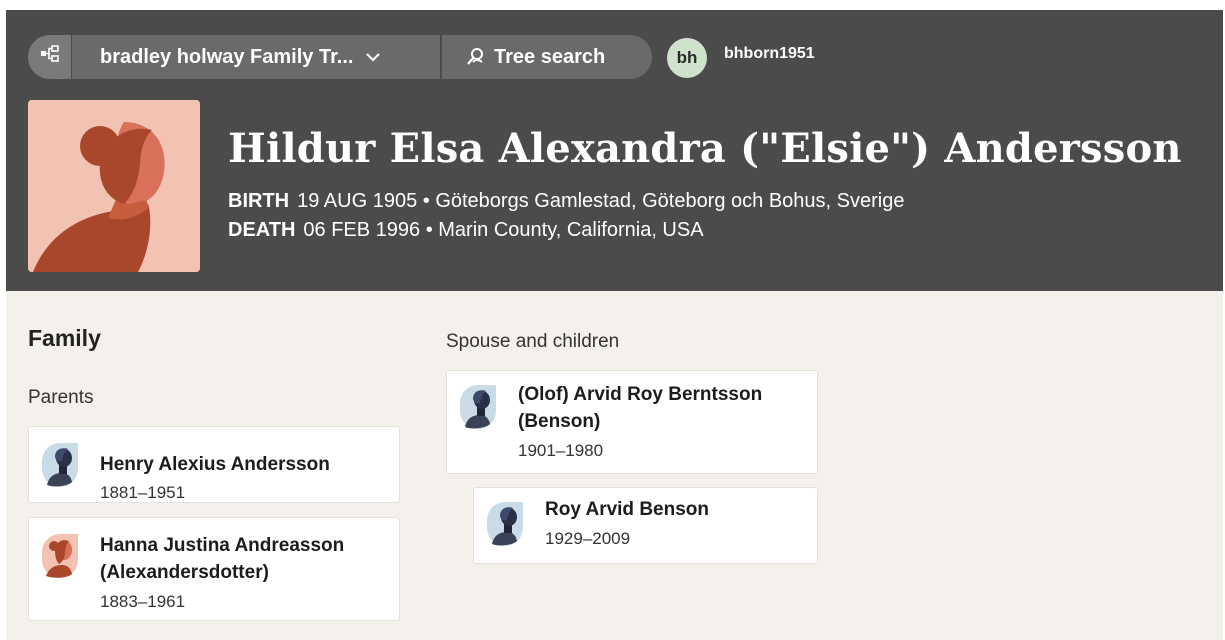 Image resolution: width=1225 pixels, height=640 pixels. I want to click on tree-search-button: Tree search, so click(547, 57).